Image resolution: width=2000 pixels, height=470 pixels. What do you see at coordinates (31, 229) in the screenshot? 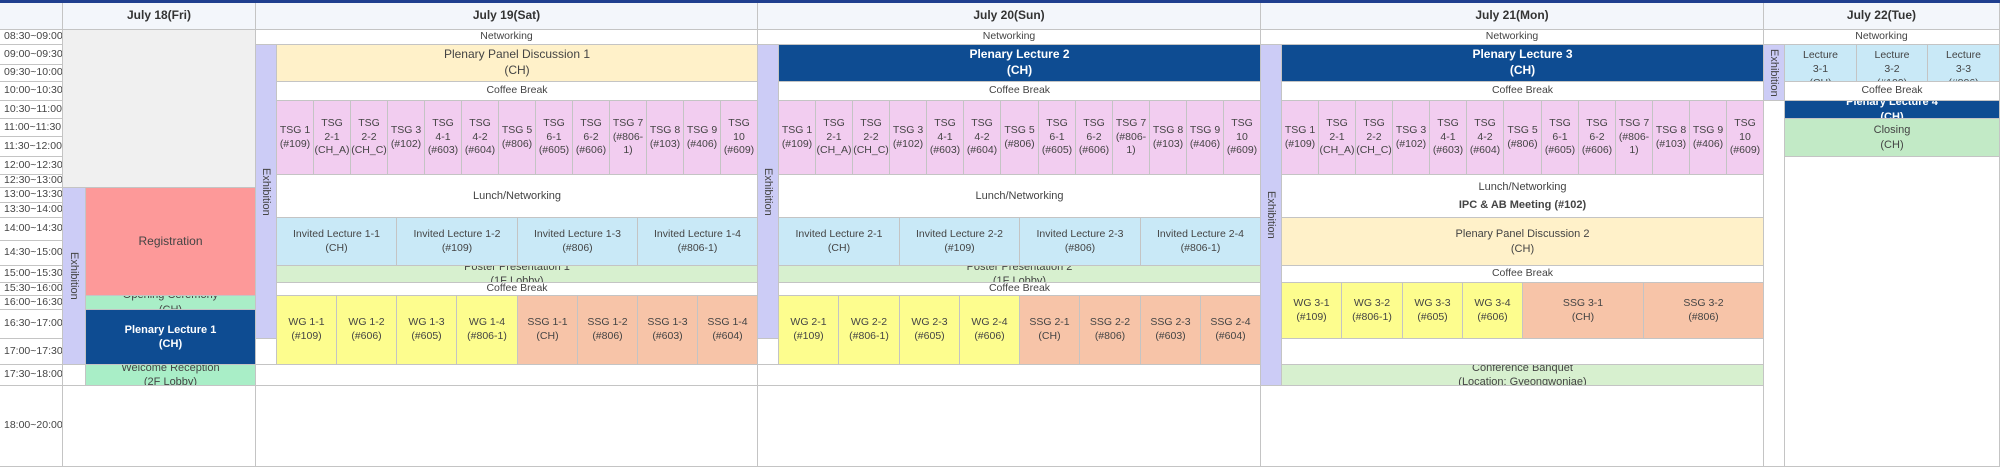
I see `time-slot-label: 14:00~14:30` at bounding box center [31, 229].